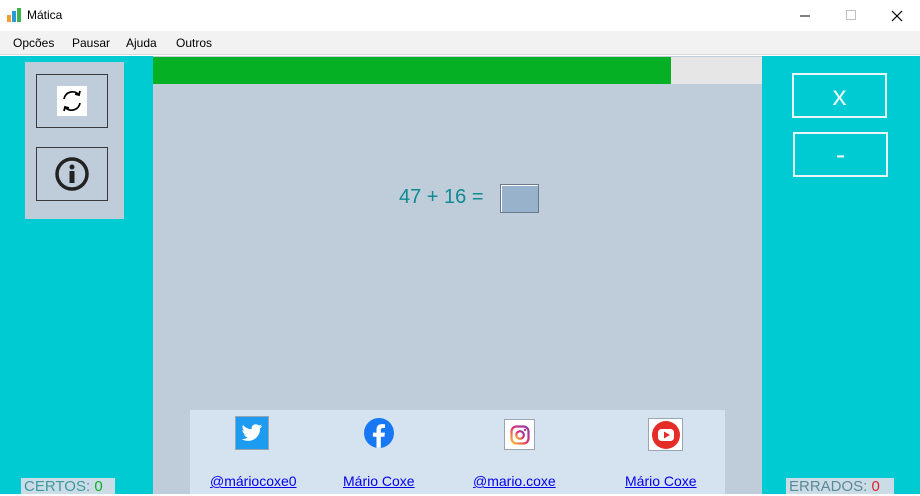 The image size is (920, 496). I want to click on info-button, so click(72, 174).